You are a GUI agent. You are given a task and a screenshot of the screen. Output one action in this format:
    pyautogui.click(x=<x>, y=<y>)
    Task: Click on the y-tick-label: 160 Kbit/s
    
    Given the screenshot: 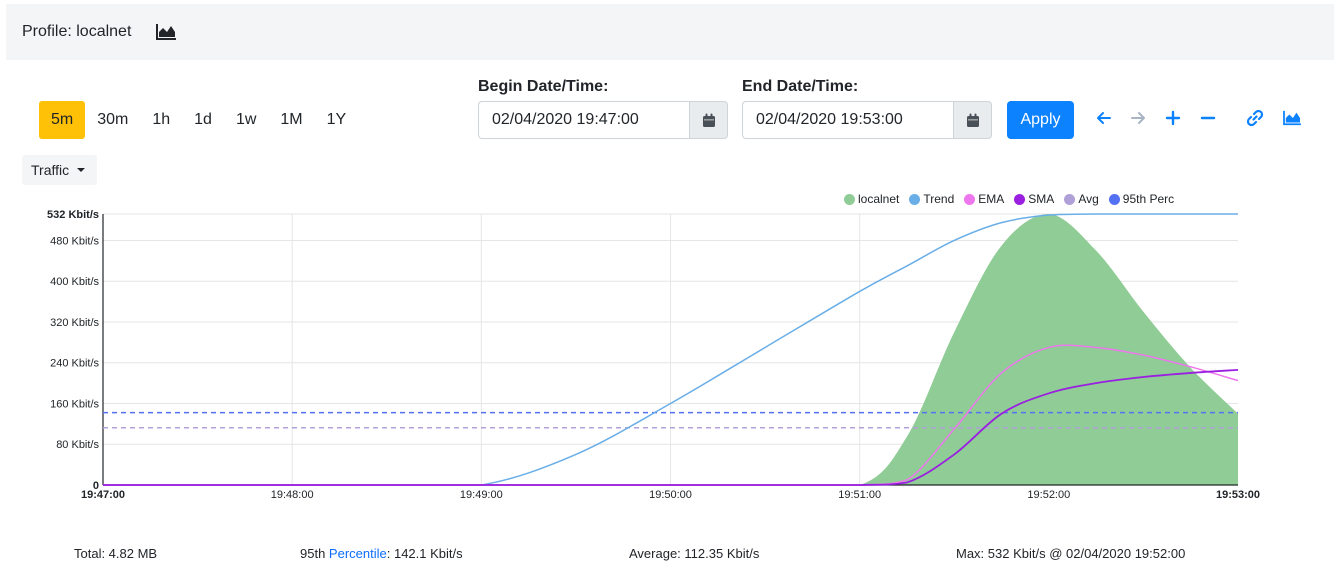 What is the action you would take?
    pyautogui.click(x=74, y=404)
    